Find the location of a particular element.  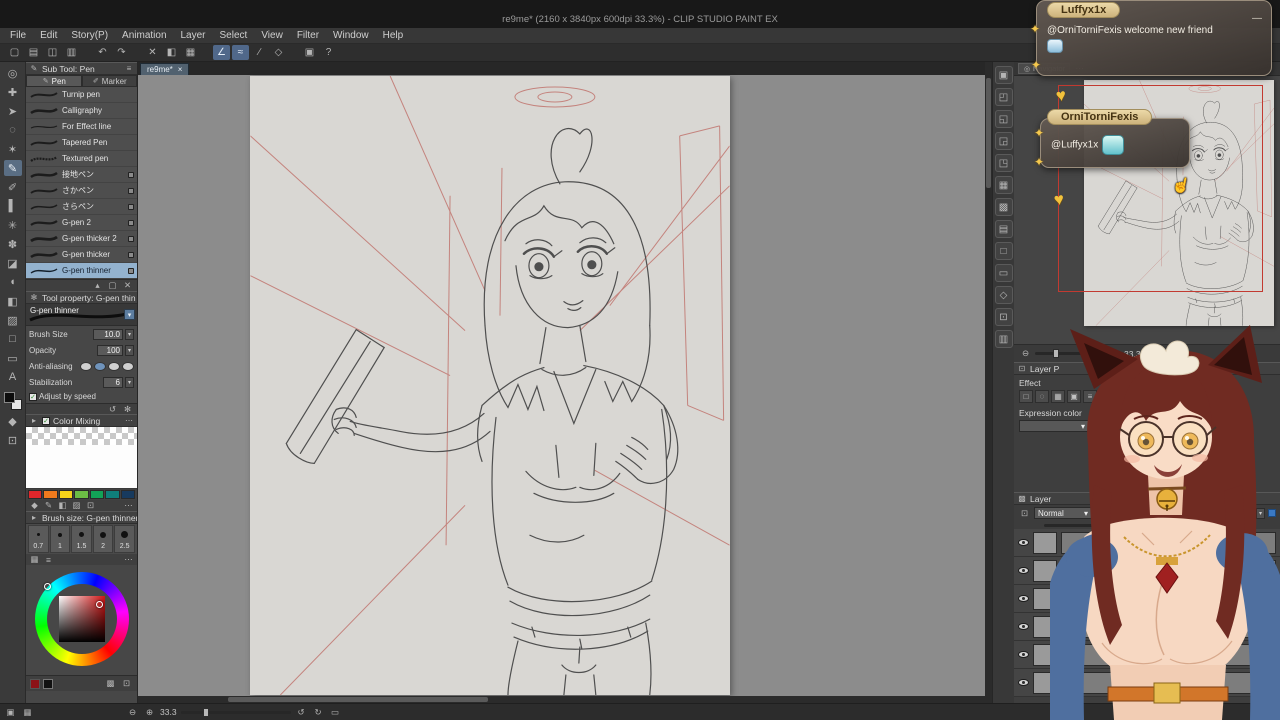

open-file-icon: ▤ is located at coordinates (33, 52).